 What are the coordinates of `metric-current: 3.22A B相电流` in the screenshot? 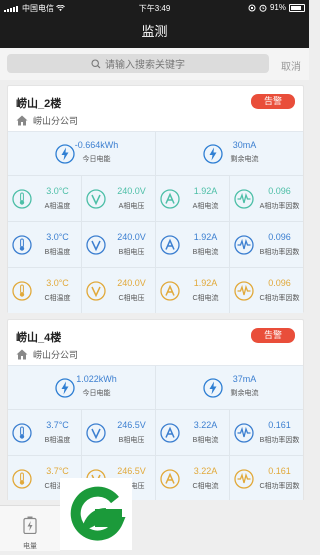 It's located at (193, 432).